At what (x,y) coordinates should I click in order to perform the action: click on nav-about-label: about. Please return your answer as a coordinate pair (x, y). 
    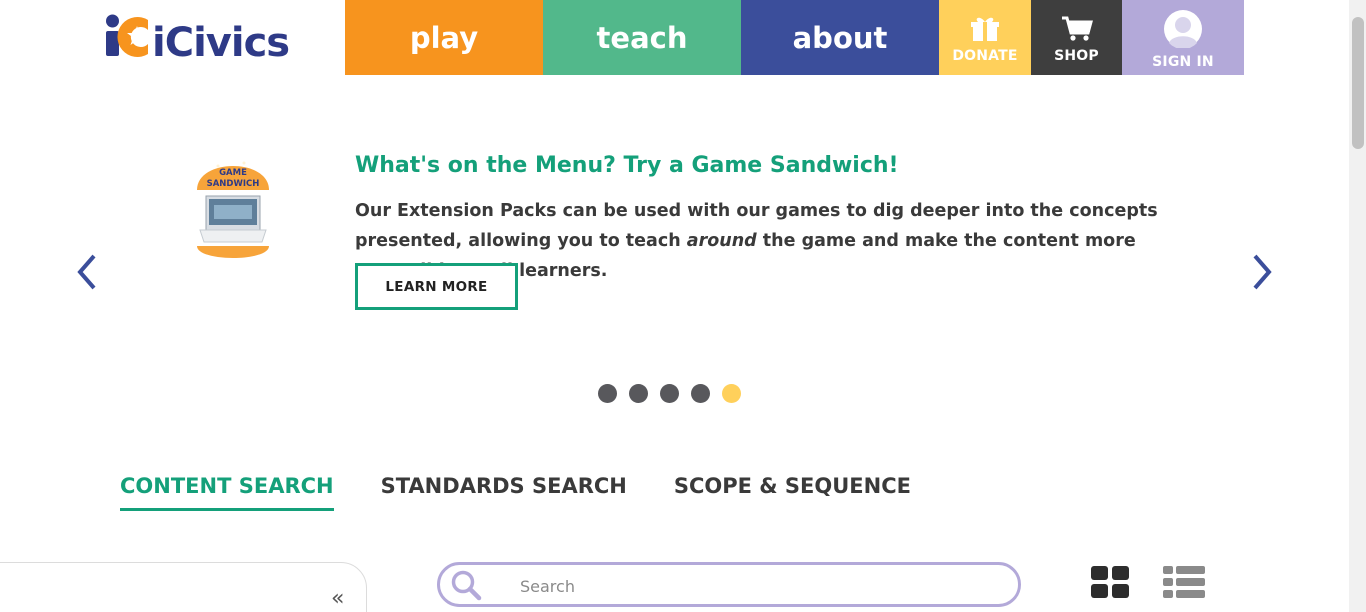
    Looking at the image, I should click on (840, 37).